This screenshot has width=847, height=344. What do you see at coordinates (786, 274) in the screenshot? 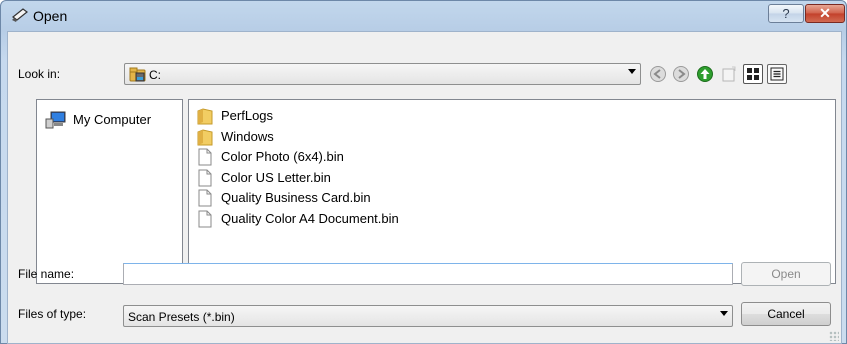
I see `open-button: Open` at bounding box center [786, 274].